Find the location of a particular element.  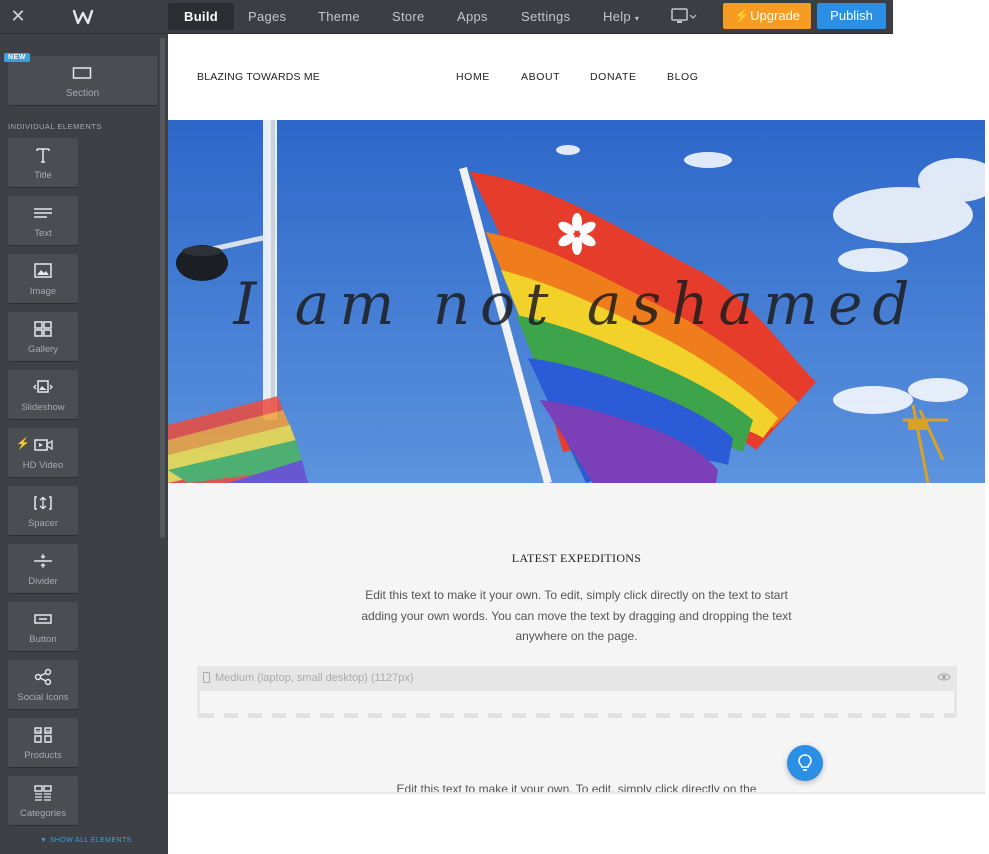

sidebar-scrollbar is located at coordinates (162, 288).